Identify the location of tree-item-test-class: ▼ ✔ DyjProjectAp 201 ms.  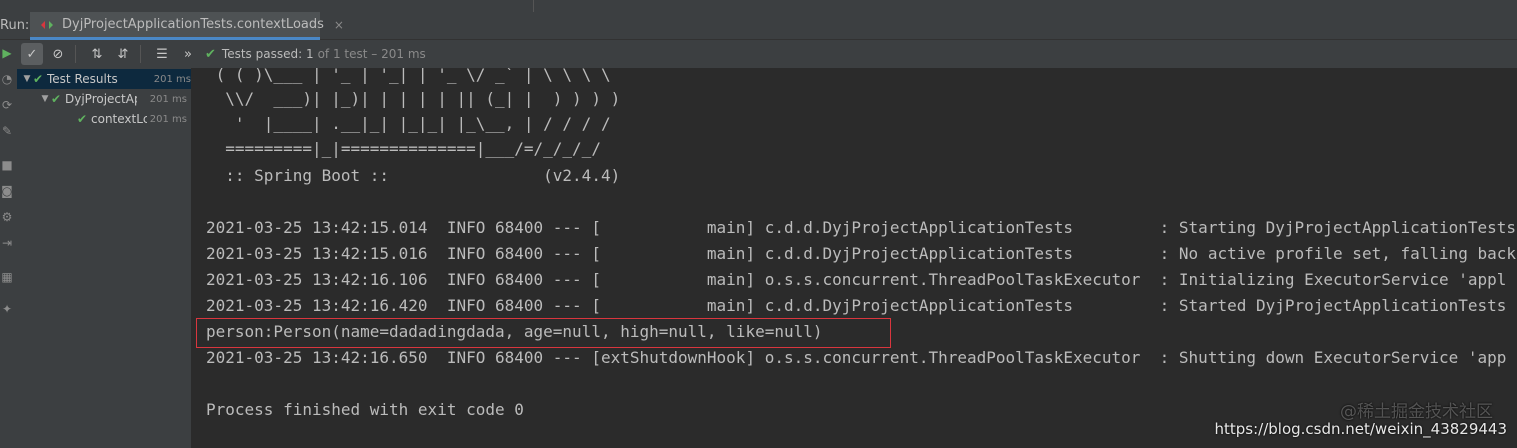
(104, 99).